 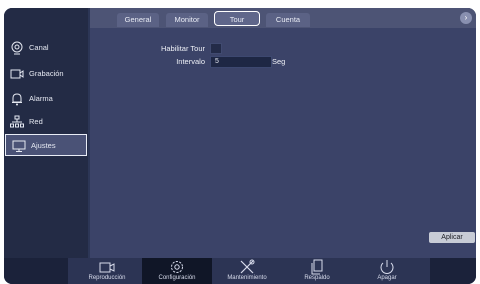 I want to click on bottom-menu: Reproducción Configuración Mantenimiento, so click(x=249, y=271).